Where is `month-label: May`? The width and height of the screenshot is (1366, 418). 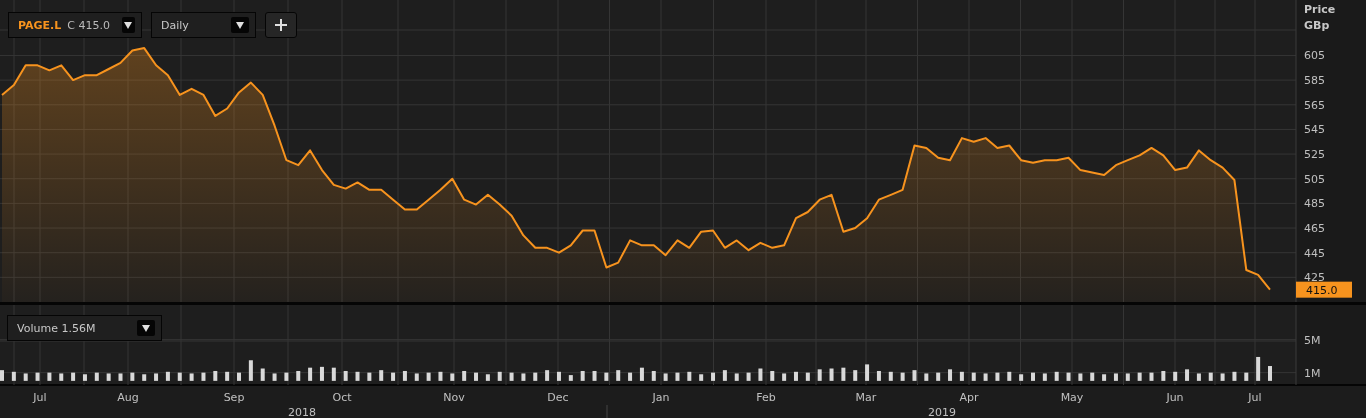
month-label: May is located at coordinates (1072, 397).